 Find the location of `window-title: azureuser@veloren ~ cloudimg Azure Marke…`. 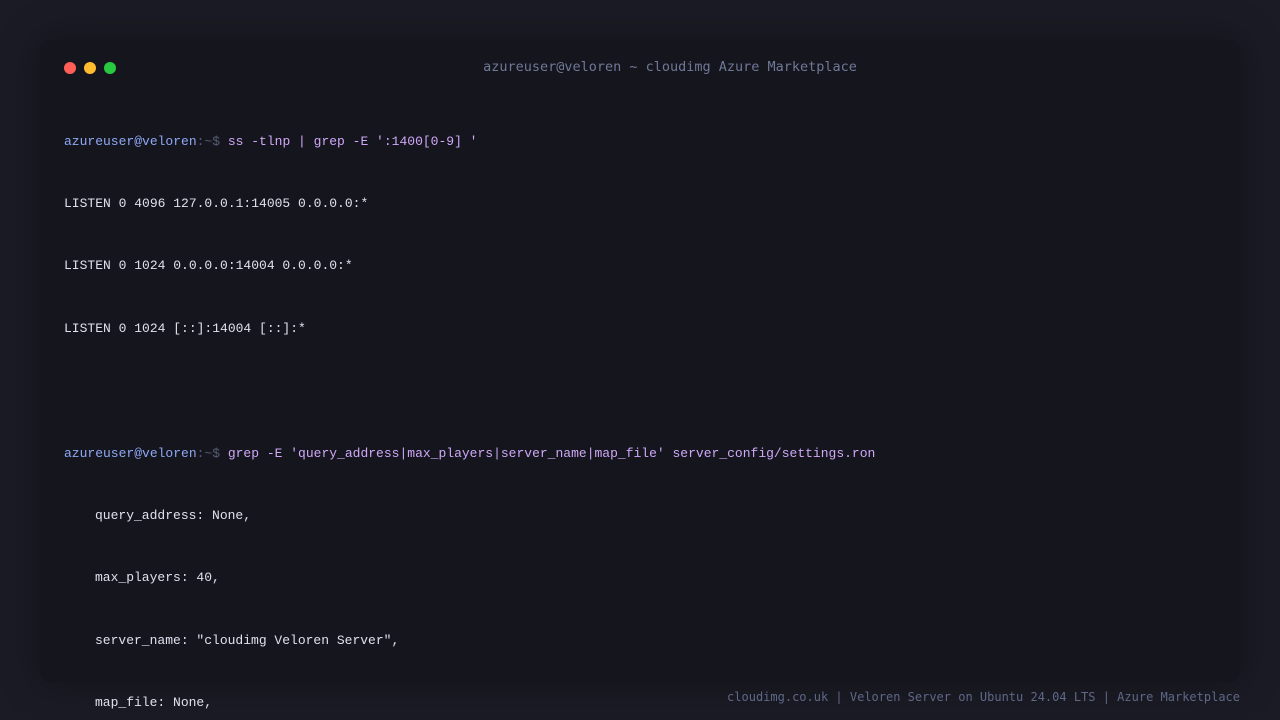

window-title: azureuser@veloren ~ cloudimg Azure Marke… is located at coordinates (670, 67).